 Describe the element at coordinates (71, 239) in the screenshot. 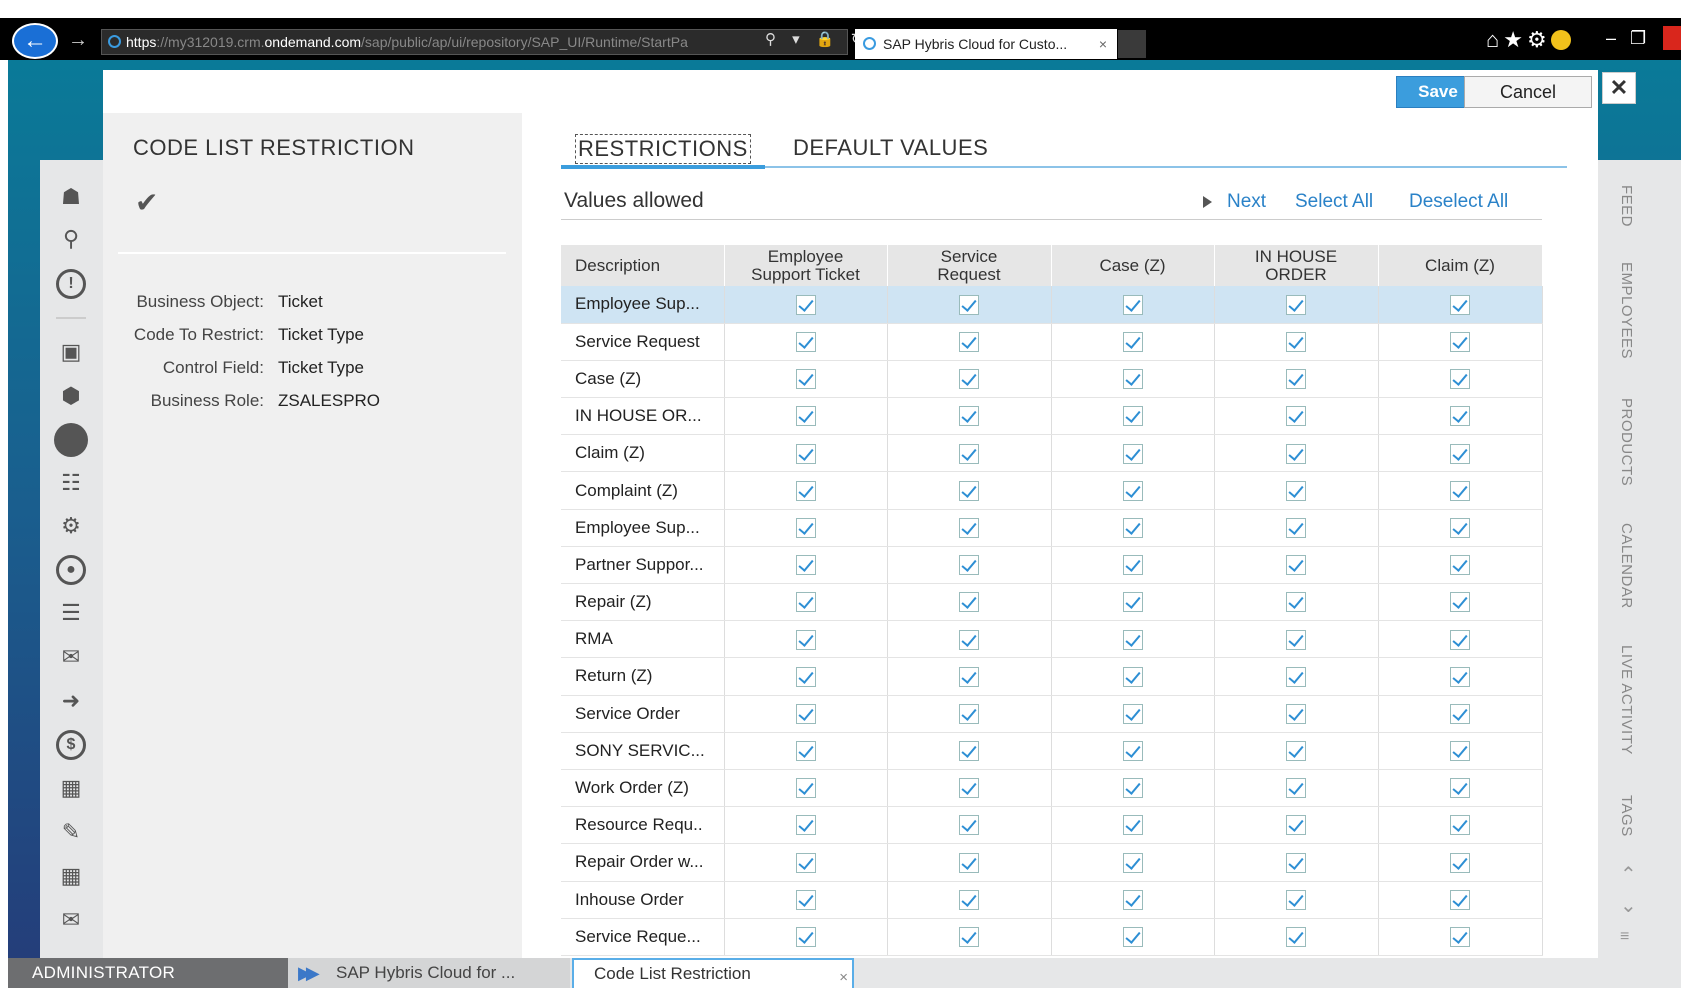

I see `search-icon: ⚲` at that location.